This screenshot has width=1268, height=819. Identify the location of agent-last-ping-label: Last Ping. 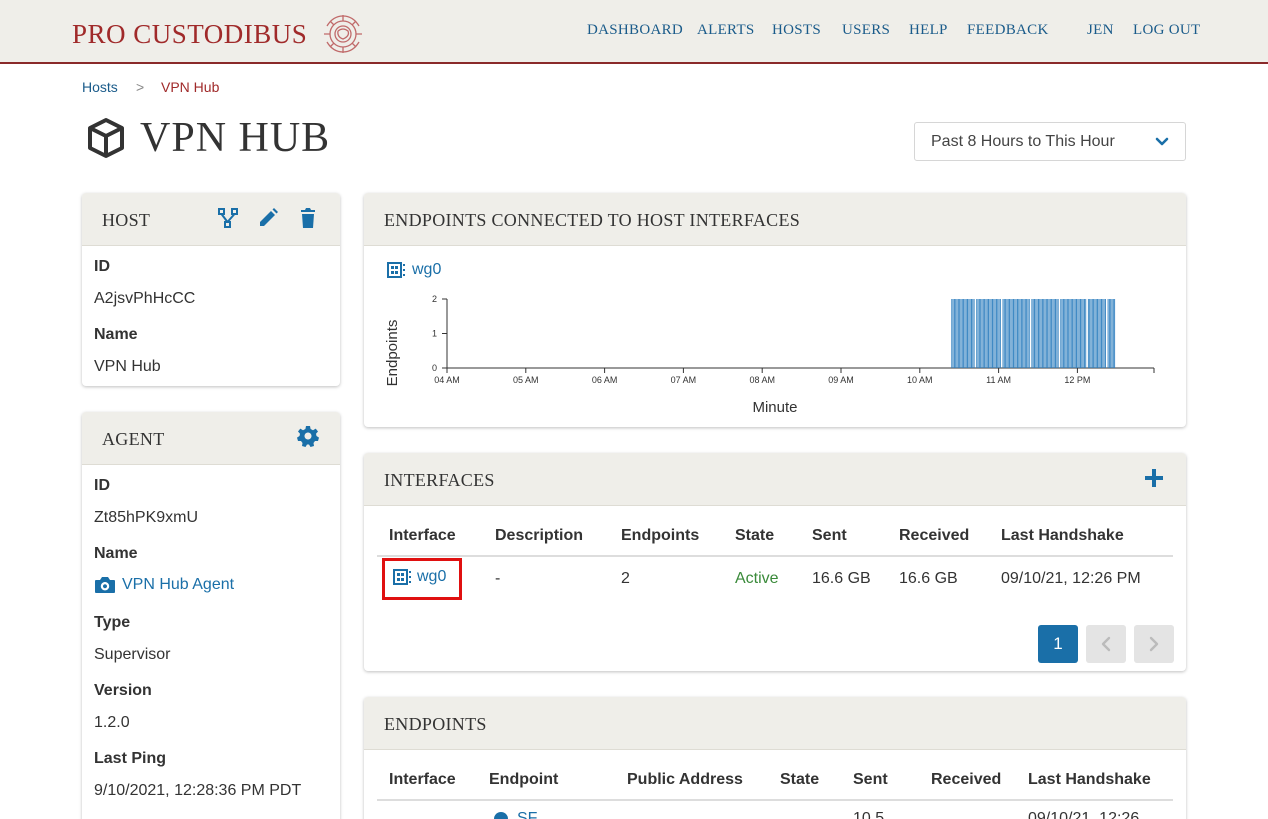
(130, 758).